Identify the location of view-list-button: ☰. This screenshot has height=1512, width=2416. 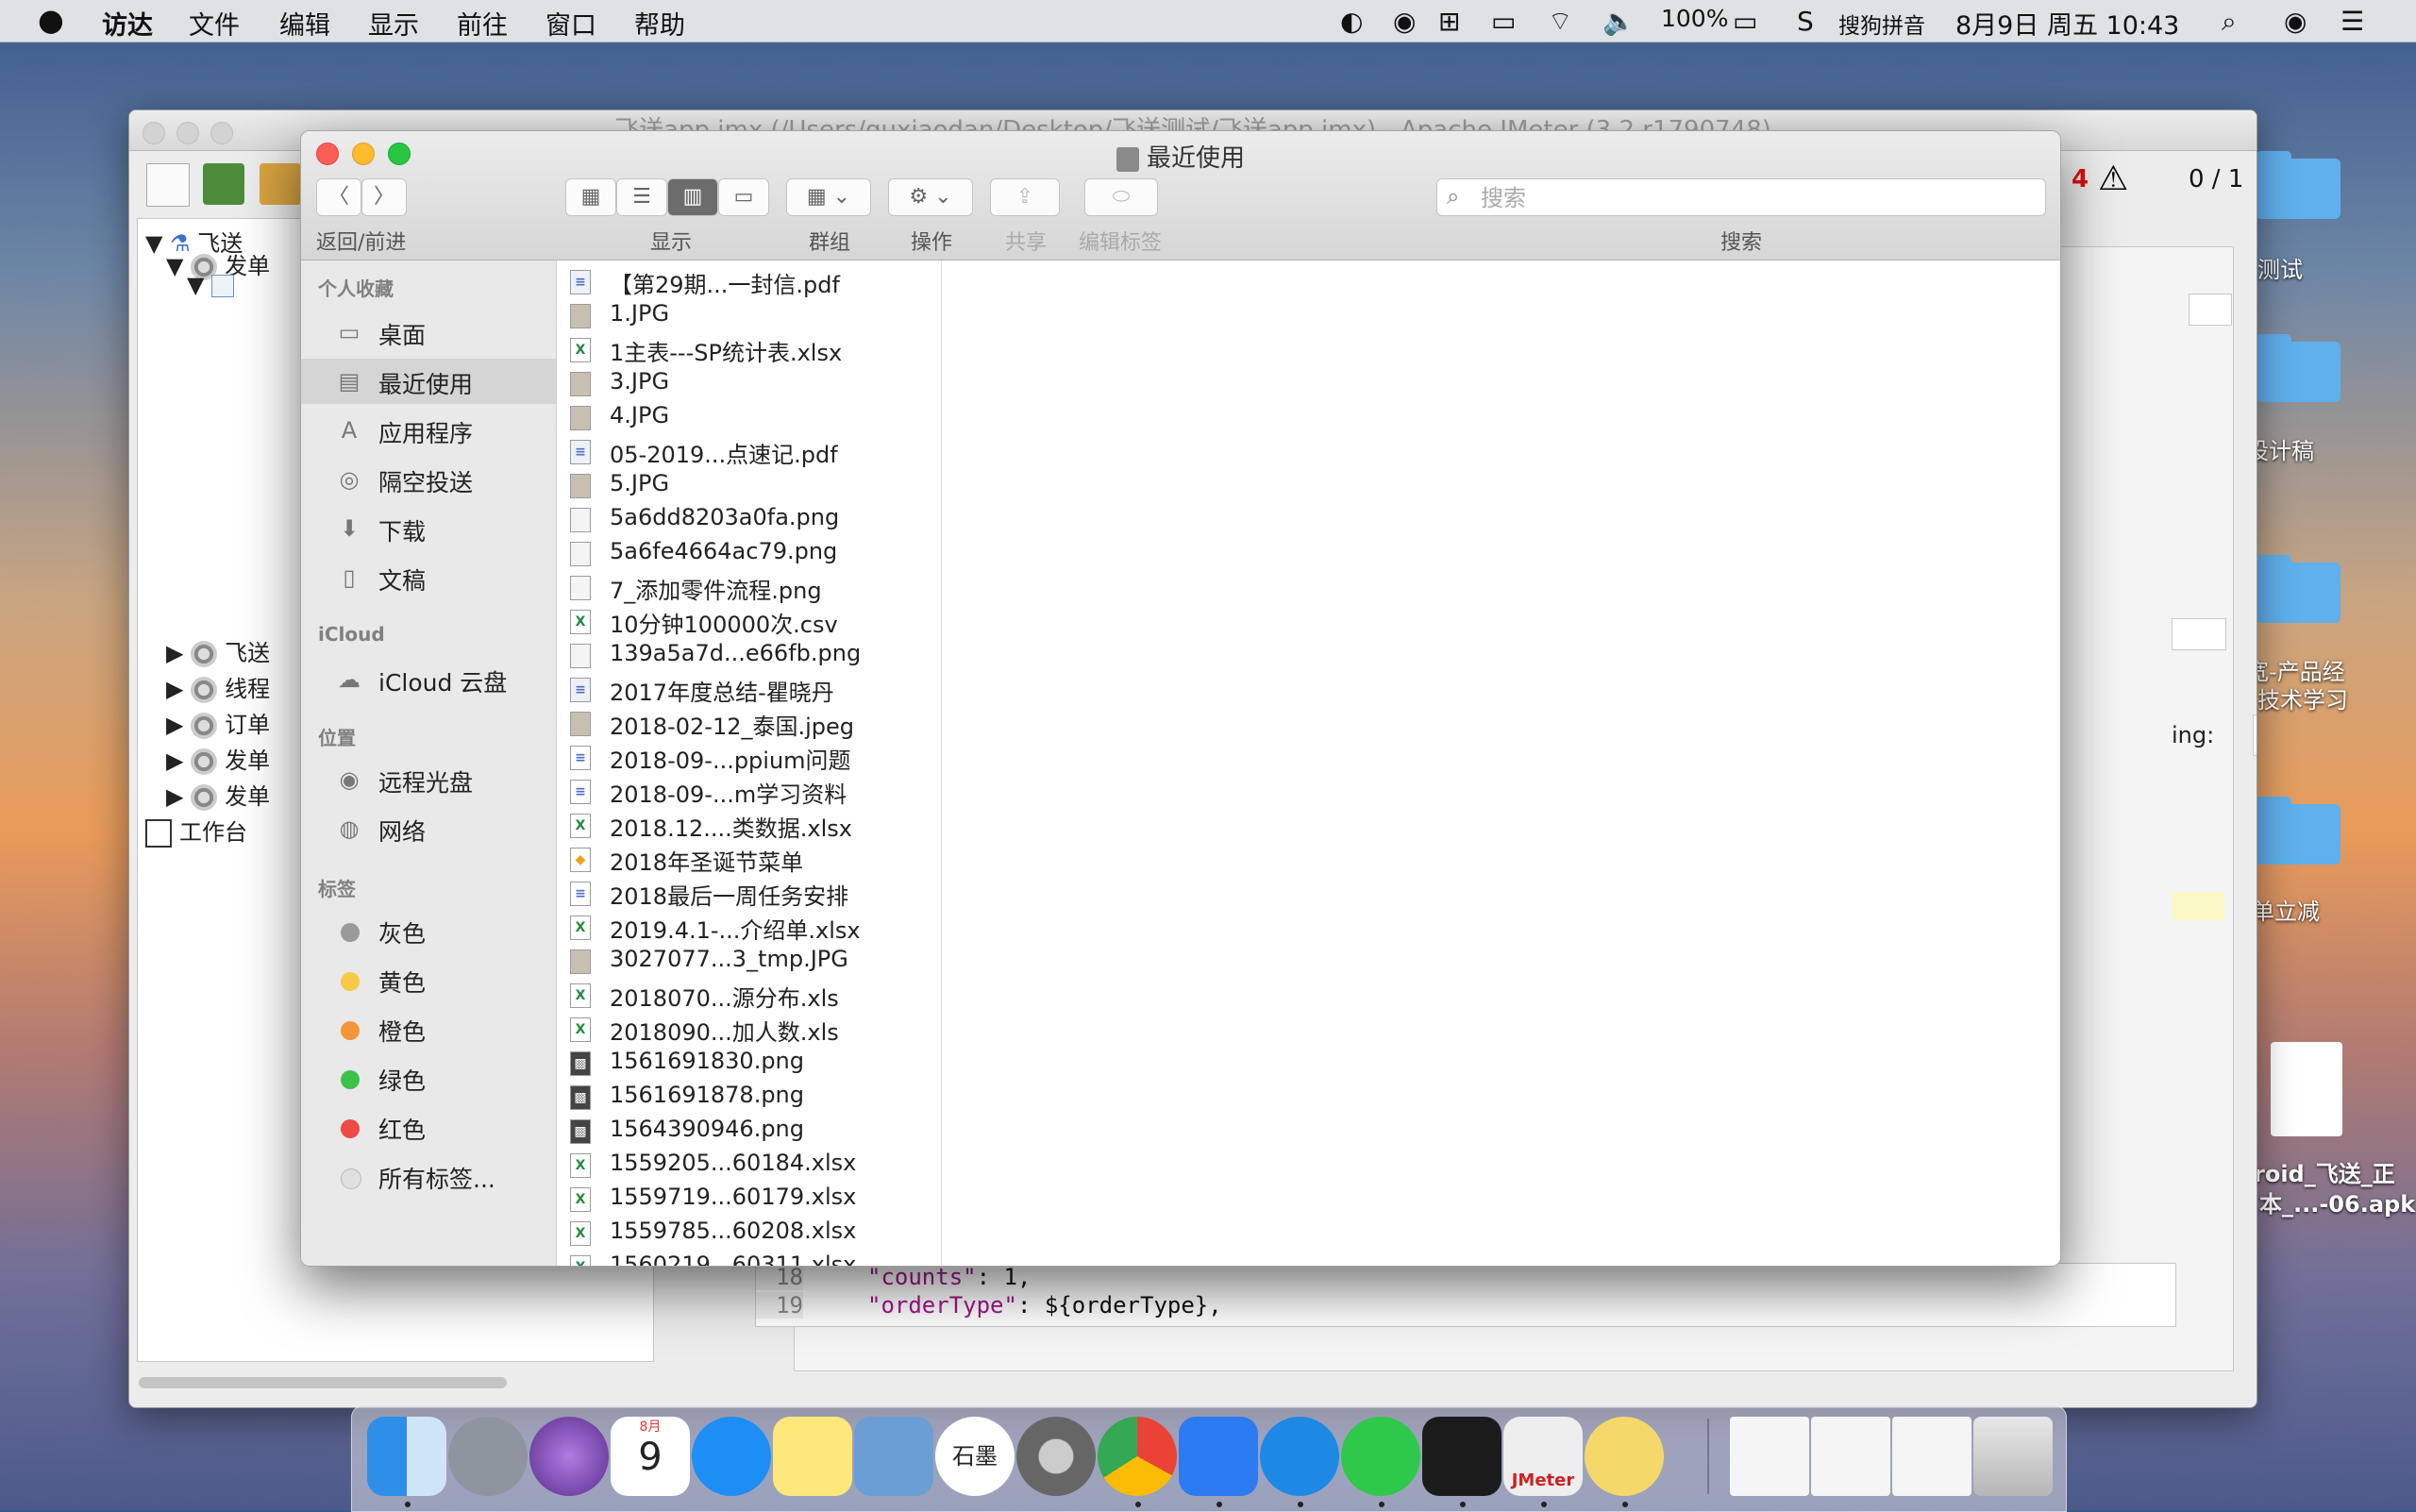
(641, 197).